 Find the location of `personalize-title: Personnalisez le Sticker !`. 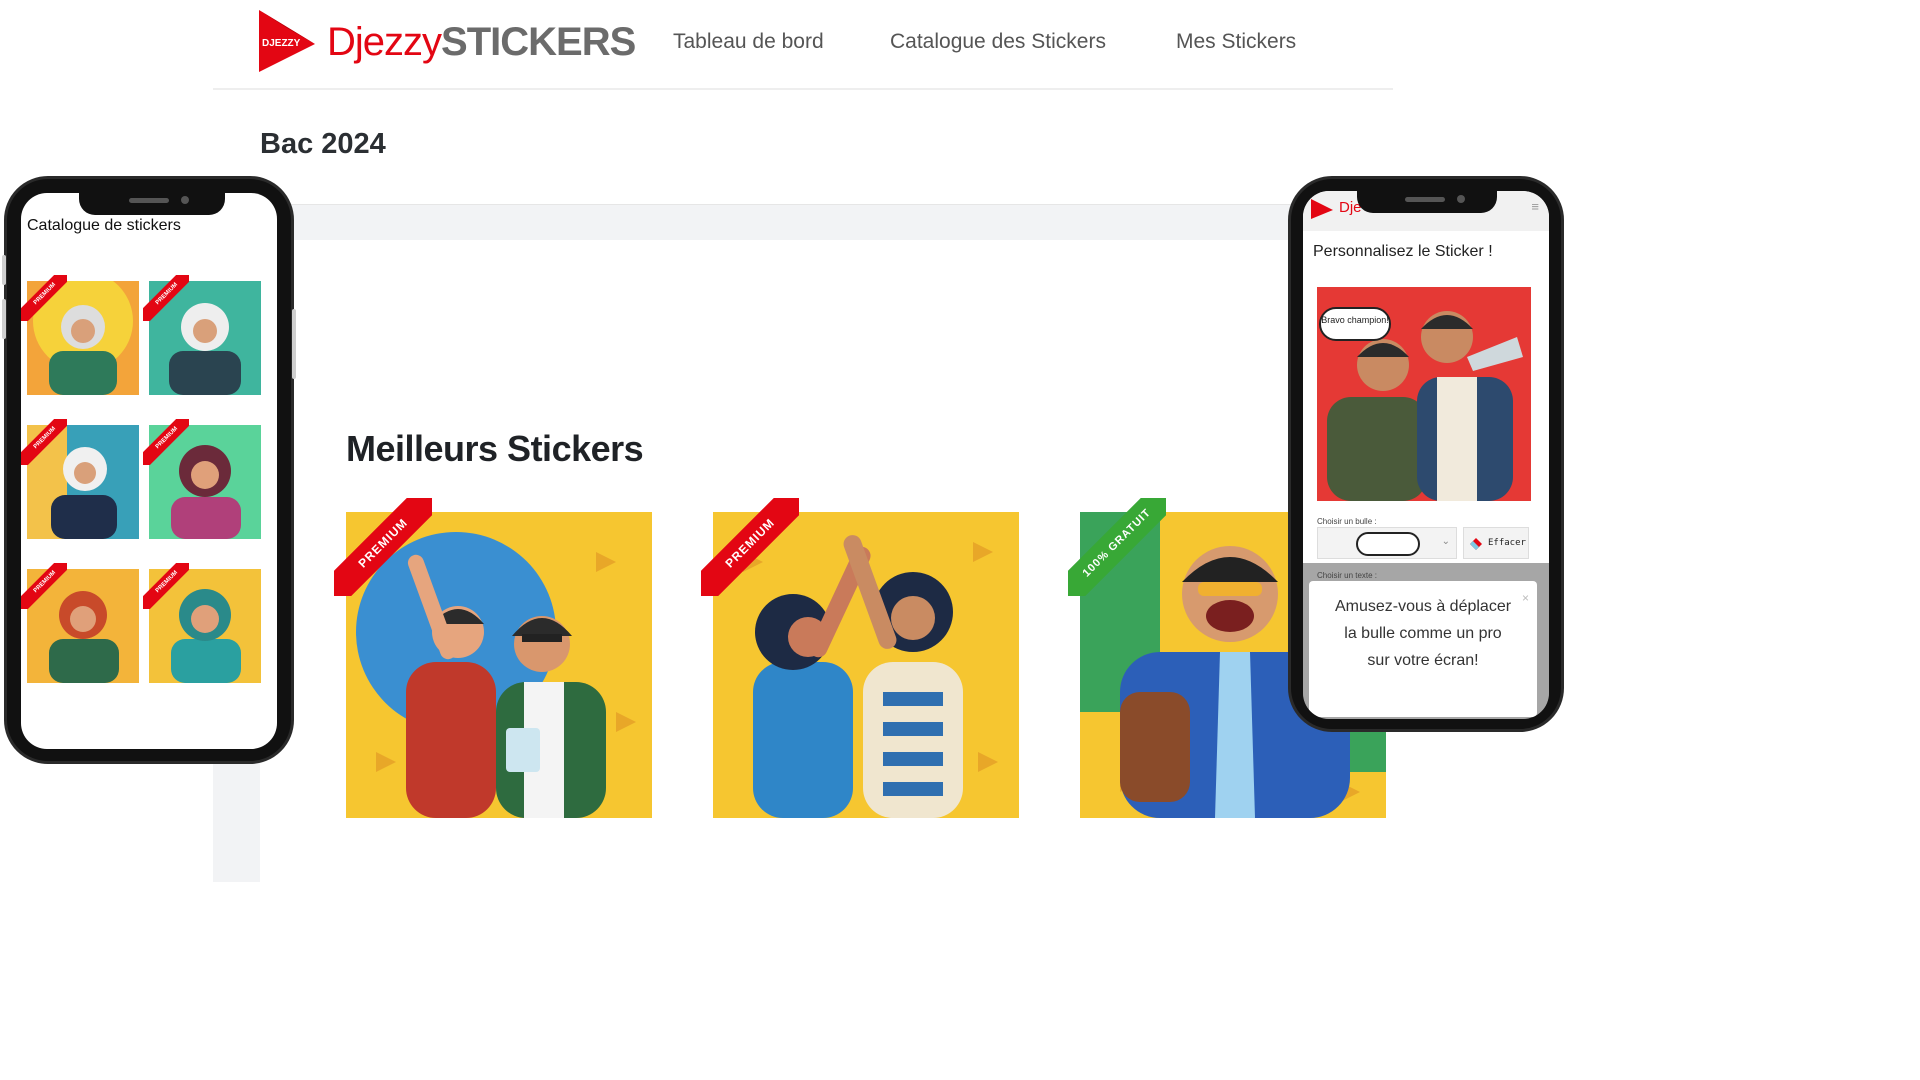

personalize-title: Personnalisez le Sticker ! is located at coordinates (1403, 251).